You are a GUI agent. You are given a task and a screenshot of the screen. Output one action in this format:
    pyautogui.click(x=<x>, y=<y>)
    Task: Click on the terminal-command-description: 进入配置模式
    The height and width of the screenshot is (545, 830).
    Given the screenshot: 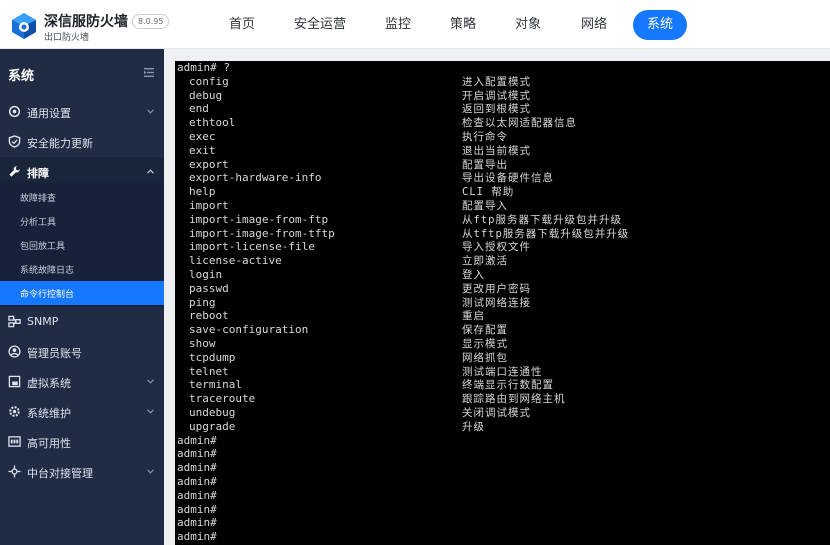 What is the action you would take?
    pyautogui.click(x=496, y=81)
    